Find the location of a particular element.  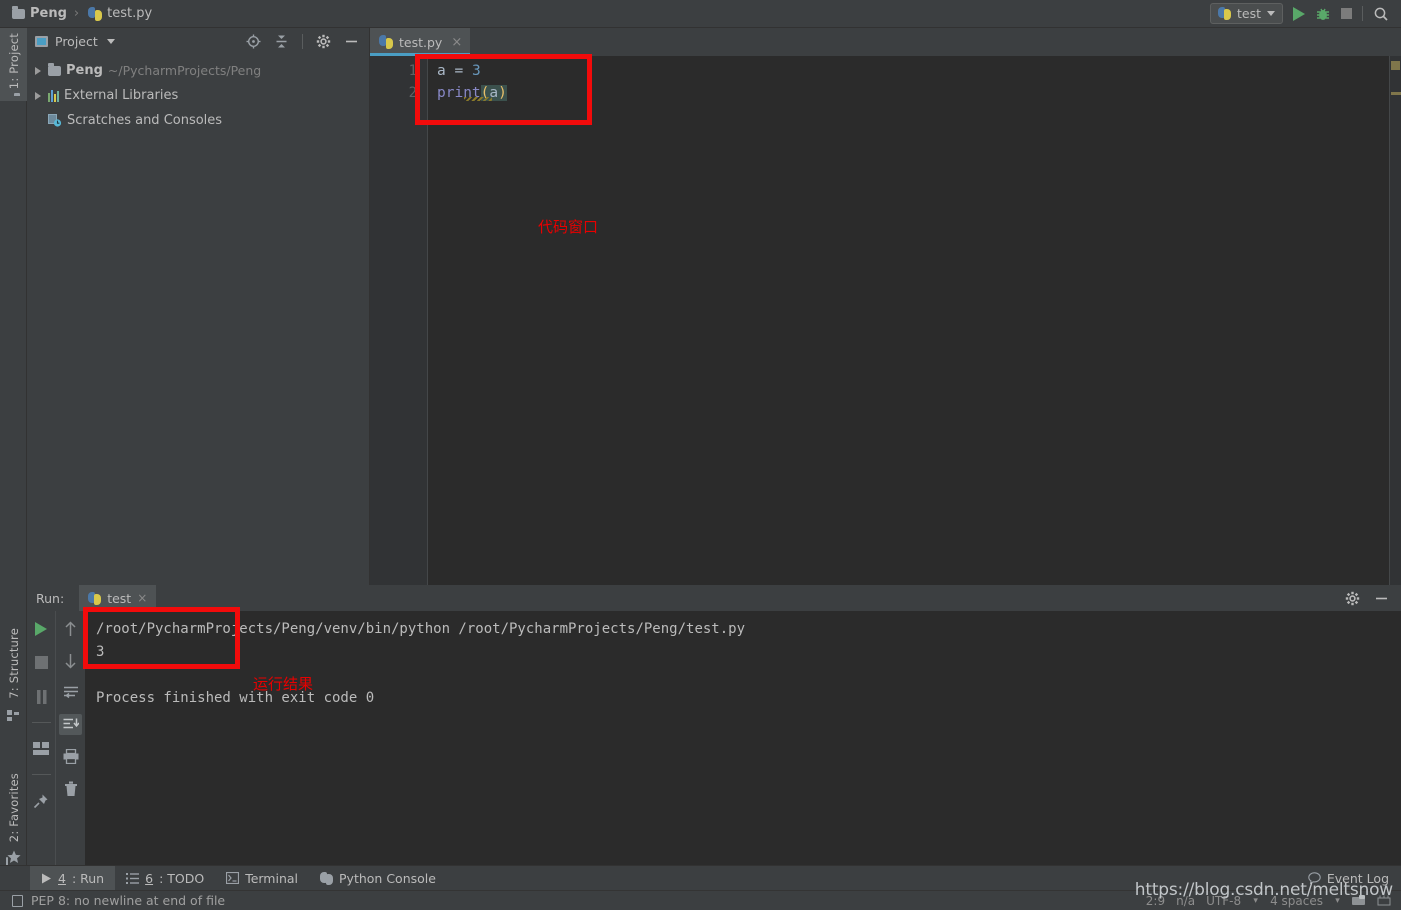

annotation-code-window: 代码窗口 is located at coordinates (568, 227).